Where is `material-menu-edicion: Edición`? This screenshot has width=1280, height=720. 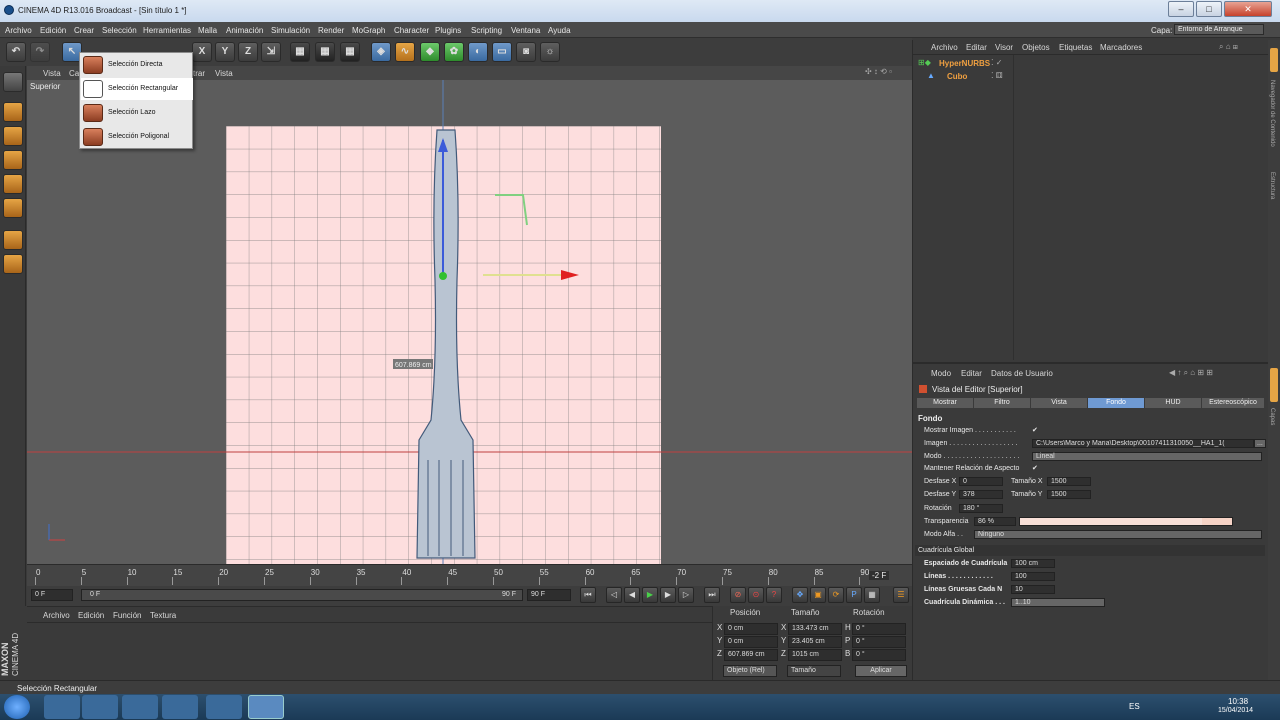 material-menu-edicion: Edición is located at coordinates (91, 615).